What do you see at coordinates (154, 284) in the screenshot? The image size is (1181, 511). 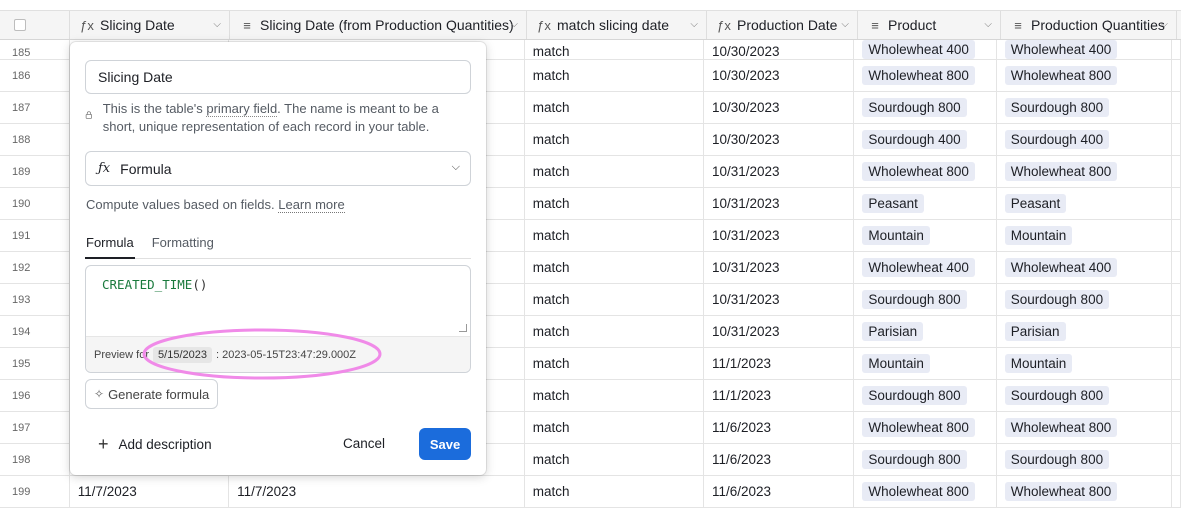 I see `formula-code: CREATED_TIME()` at bounding box center [154, 284].